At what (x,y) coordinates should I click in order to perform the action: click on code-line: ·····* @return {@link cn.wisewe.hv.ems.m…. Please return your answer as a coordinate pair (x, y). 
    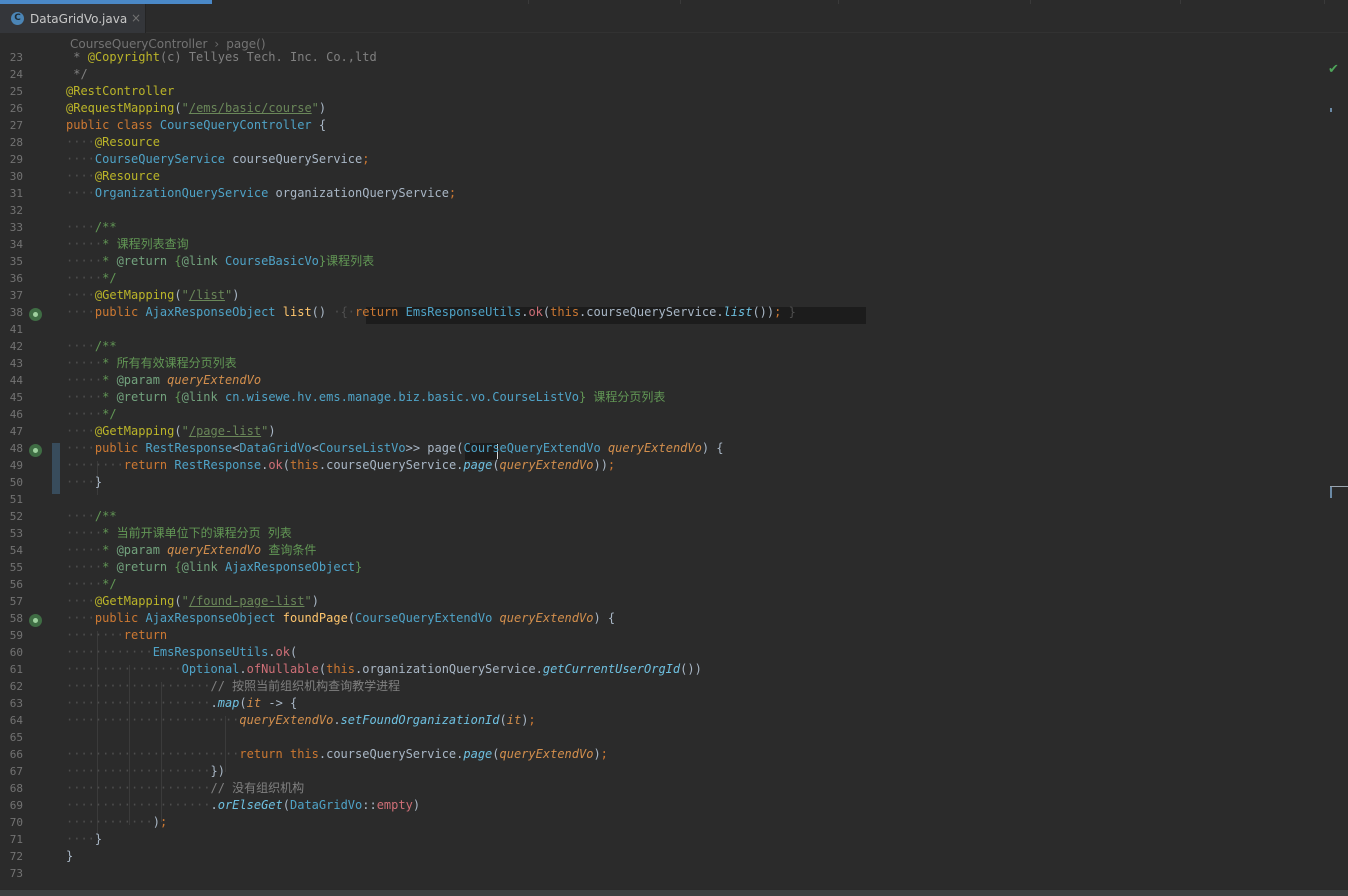
    Looking at the image, I should click on (365, 397).